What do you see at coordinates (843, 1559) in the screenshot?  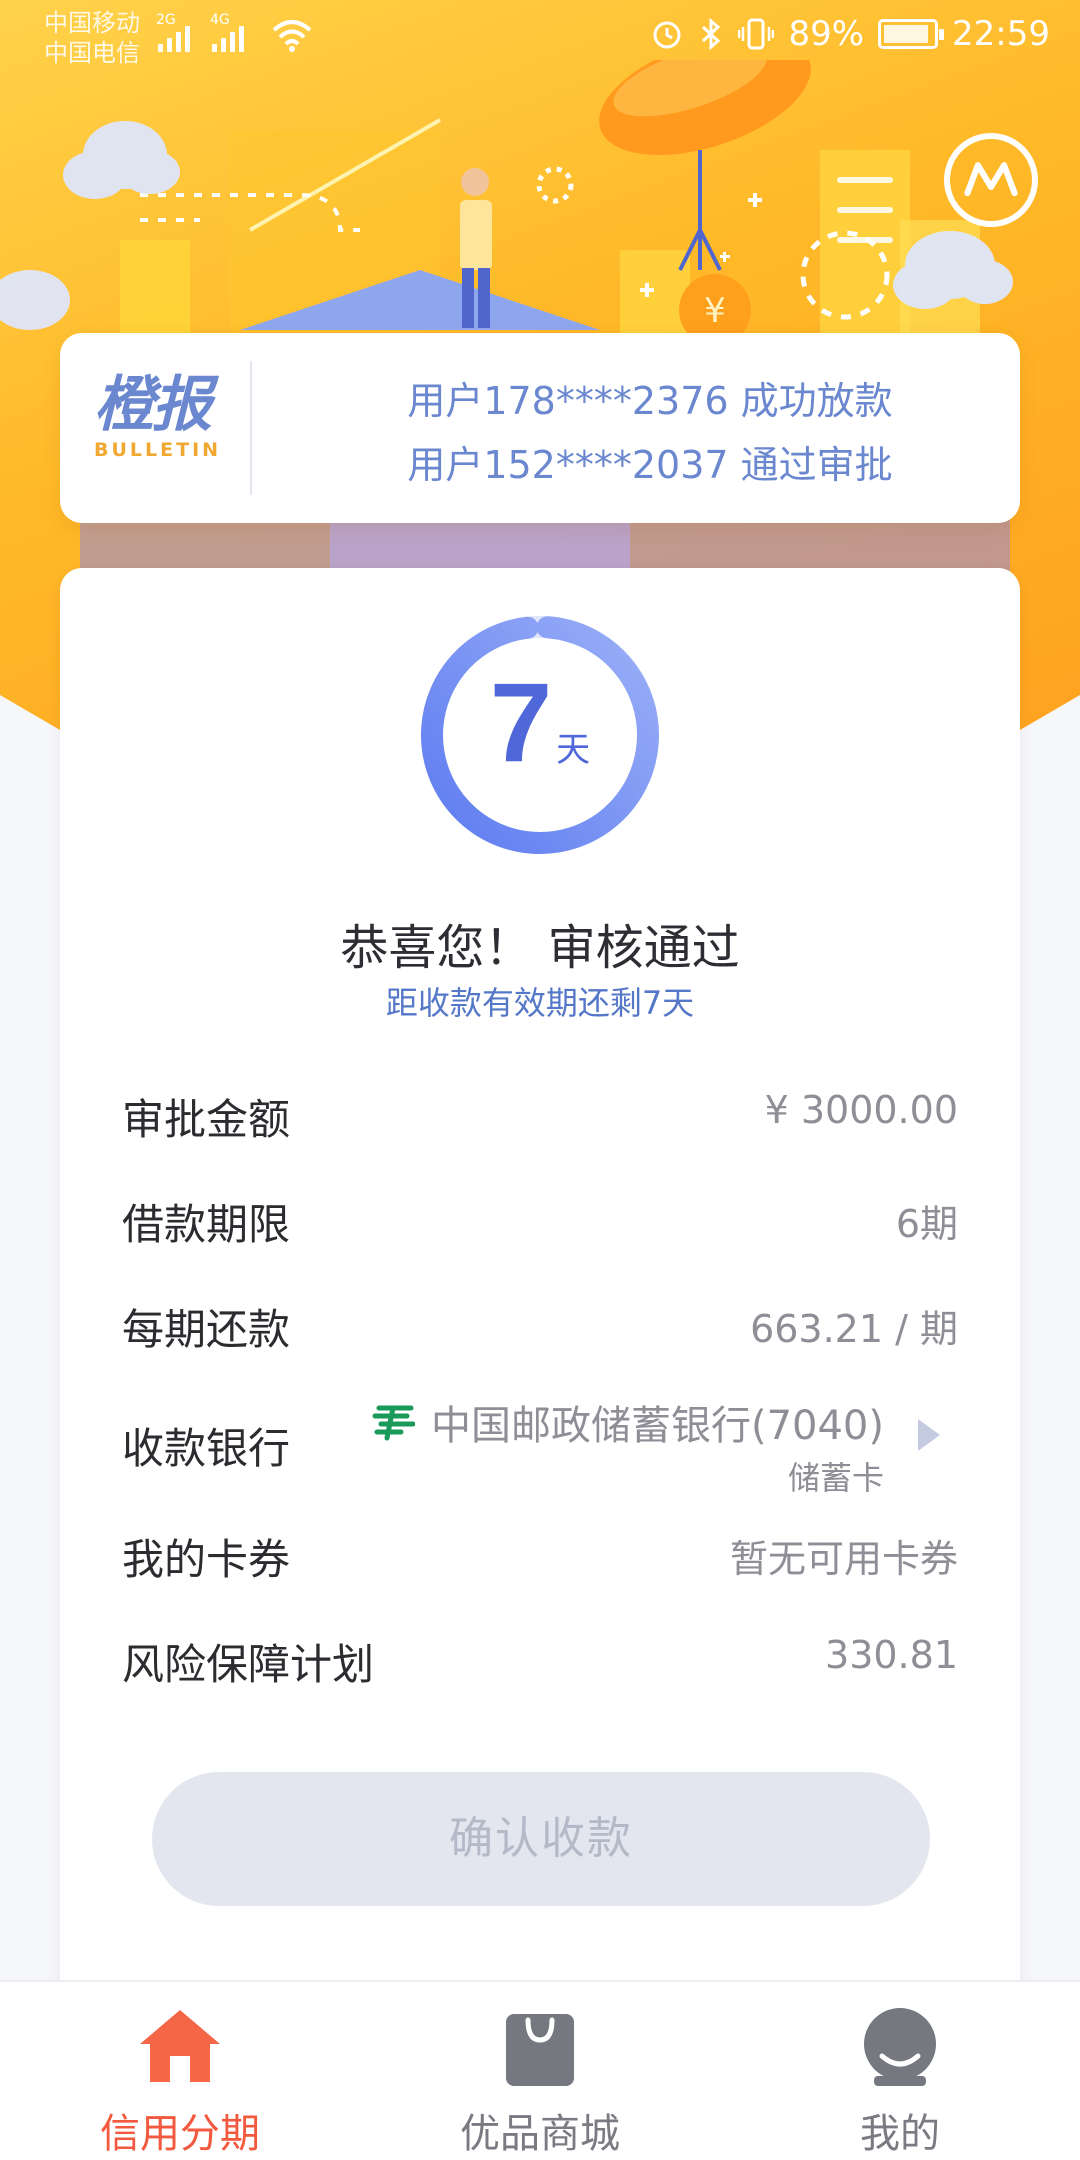 I see `coupon-value: 暂无可用卡券` at bounding box center [843, 1559].